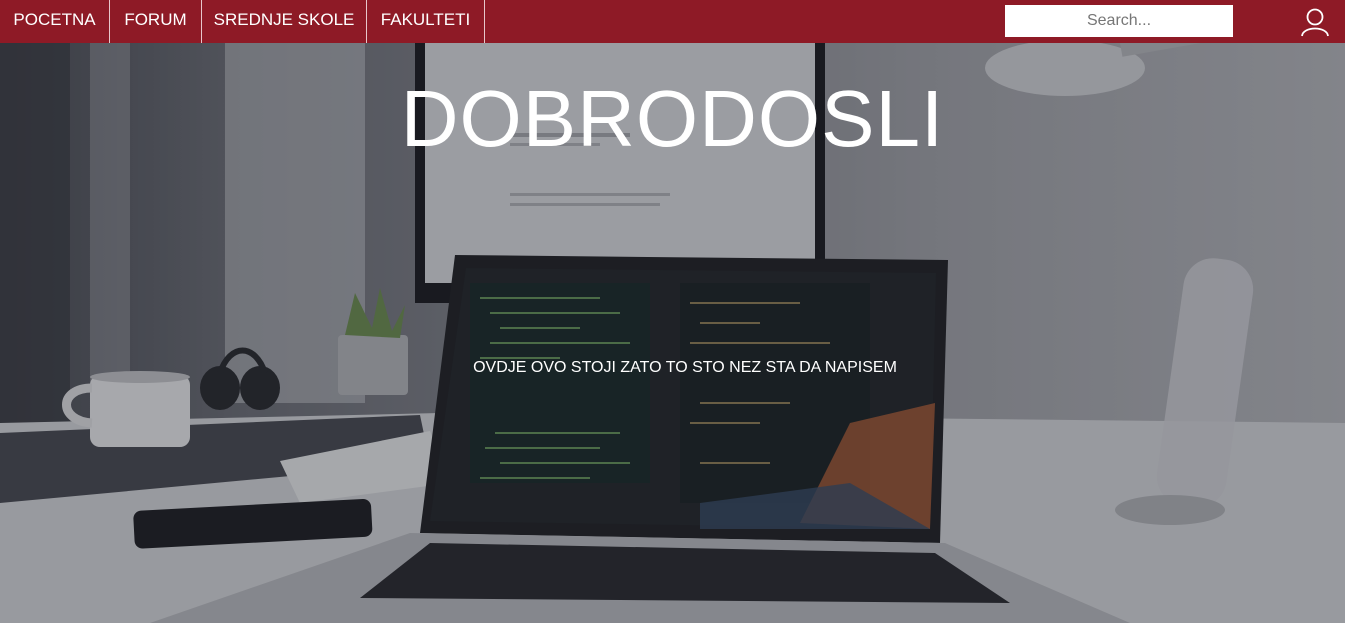  Describe the element at coordinates (55, 21) in the screenshot. I see `nav-link-pocetna: POCETNA` at that location.